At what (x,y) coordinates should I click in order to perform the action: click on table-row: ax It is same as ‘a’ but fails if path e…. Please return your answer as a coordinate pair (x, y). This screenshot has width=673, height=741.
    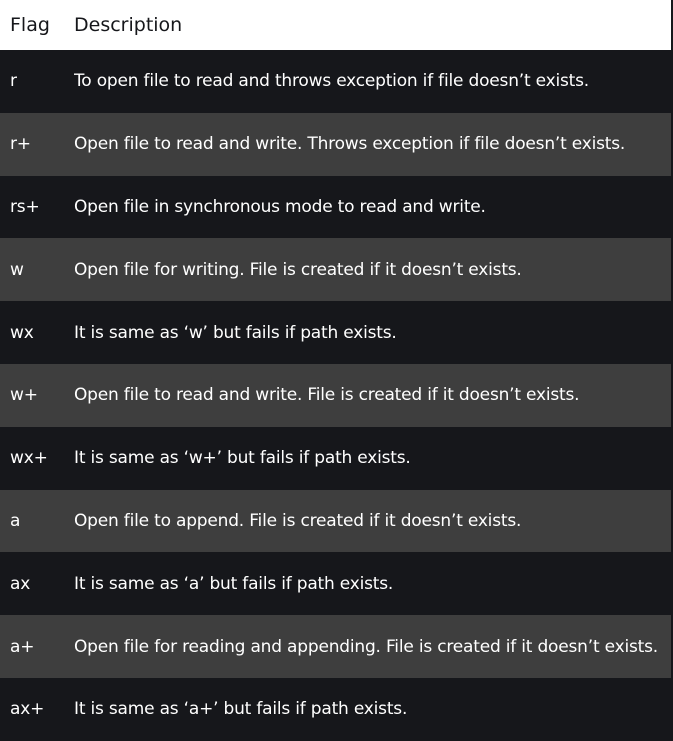
    Looking at the image, I should click on (335, 584).